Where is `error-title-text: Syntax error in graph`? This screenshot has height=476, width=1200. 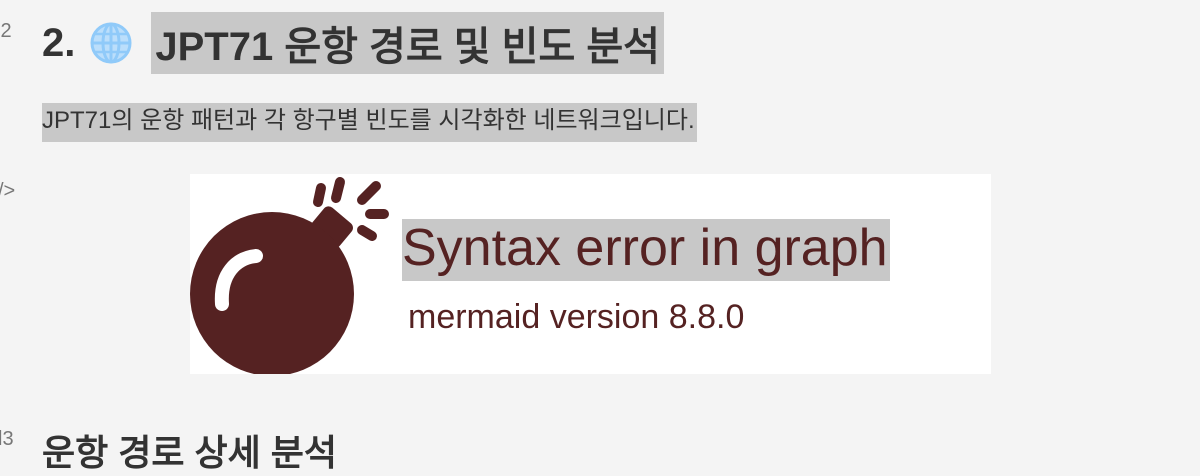 error-title-text: Syntax error in graph is located at coordinates (646, 250).